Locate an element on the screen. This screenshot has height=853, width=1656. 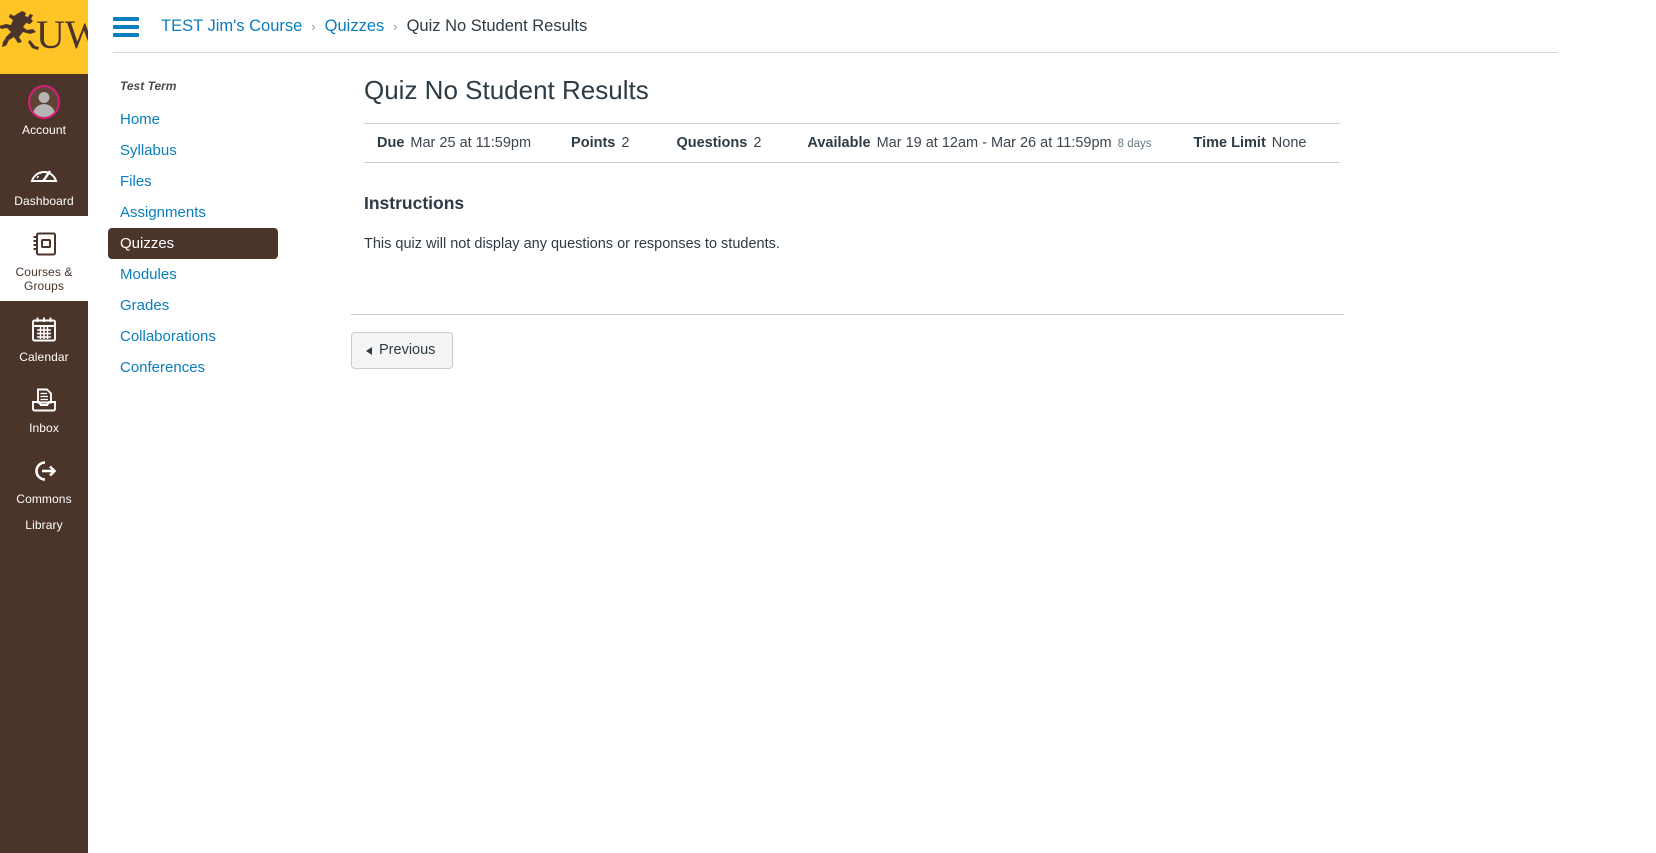
course-nav-item-collaborations: Collaborations is located at coordinates (193, 336).